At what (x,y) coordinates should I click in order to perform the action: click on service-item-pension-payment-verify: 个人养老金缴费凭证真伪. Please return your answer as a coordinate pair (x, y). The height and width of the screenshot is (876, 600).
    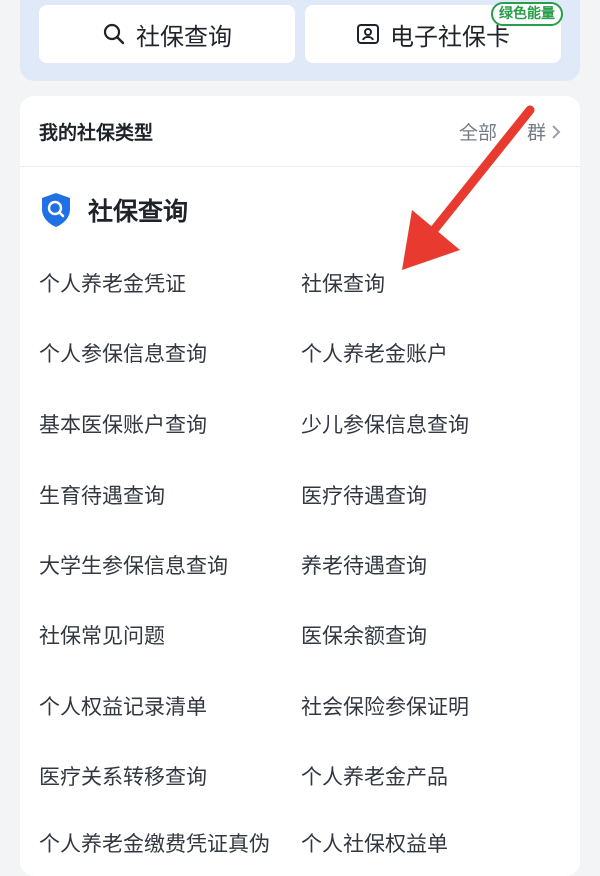
    Looking at the image, I should click on (154, 843).